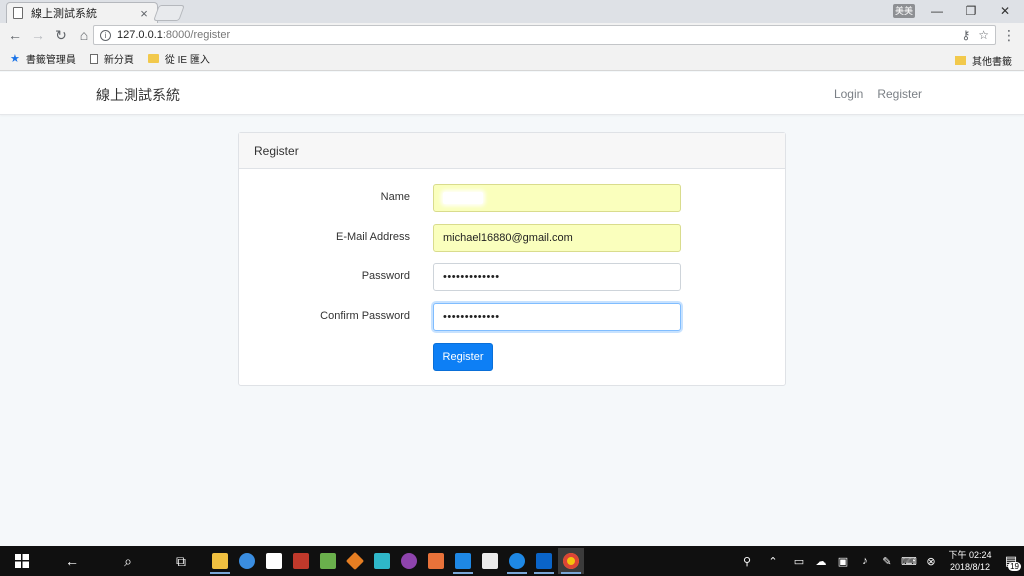  I want to click on password-row: Password •••••••••••••, so click(512, 277).